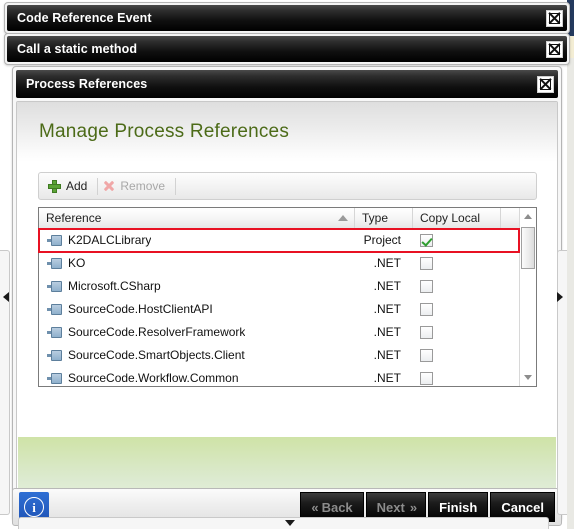 The height and width of the screenshot is (529, 574). What do you see at coordinates (77, 49) in the screenshot?
I see `window-title-call-a-static-method: Call a static method` at bounding box center [77, 49].